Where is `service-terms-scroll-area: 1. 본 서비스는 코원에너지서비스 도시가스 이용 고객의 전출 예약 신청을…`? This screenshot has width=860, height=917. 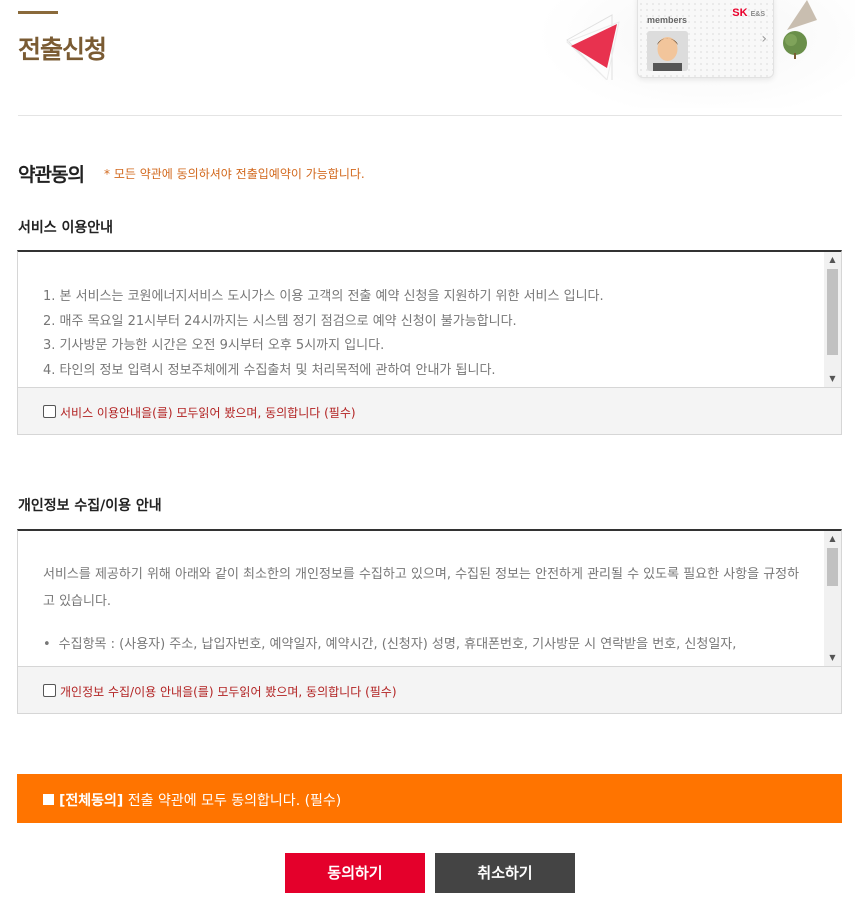
service-terms-scroll-area: 1. 본 서비스는 코원에너지서비스 도시가스 이용 고객의 전출 예약 신청을… is located at coordinates (429, 320).